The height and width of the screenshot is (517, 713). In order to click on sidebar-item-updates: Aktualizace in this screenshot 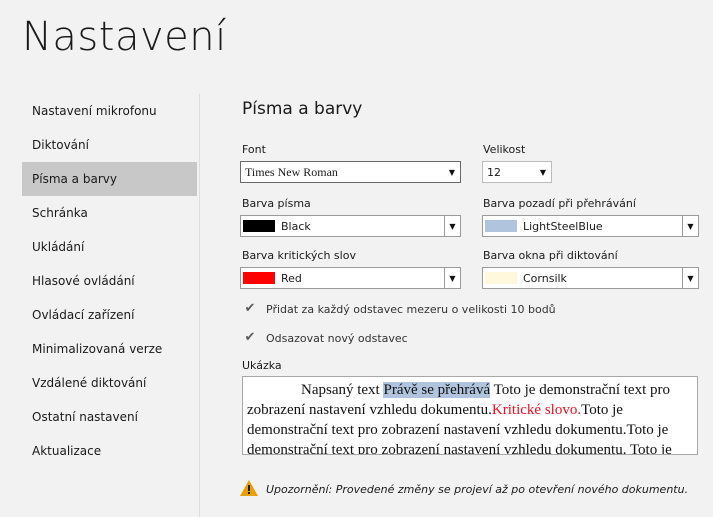, I will do `click(109, 451)`.